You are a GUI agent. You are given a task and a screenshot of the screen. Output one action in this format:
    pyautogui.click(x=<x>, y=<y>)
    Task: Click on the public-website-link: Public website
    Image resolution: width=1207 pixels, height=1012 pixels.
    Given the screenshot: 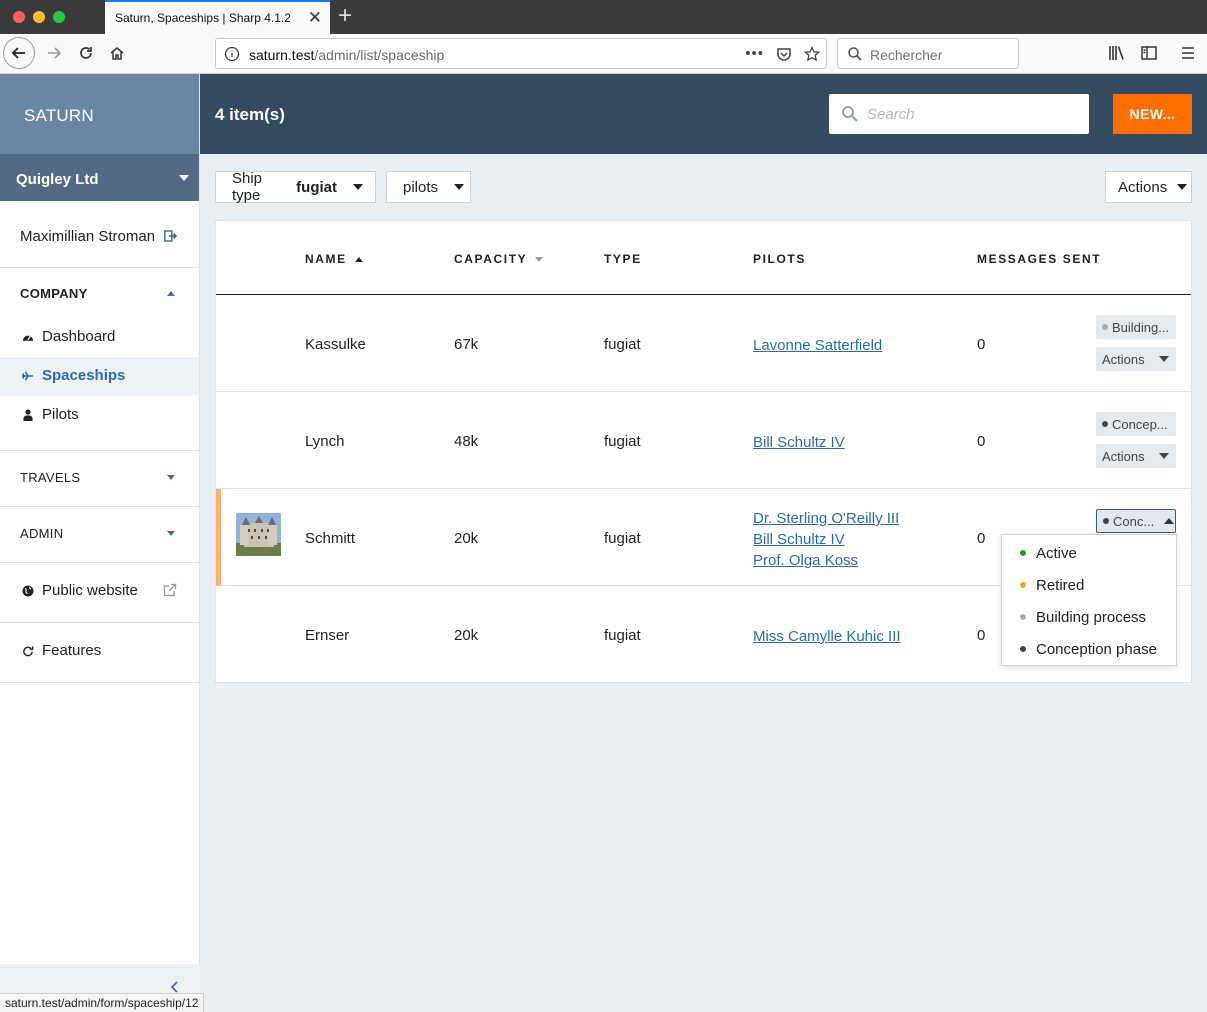 What is the action you would take?
    pyautogui.click(x=99, y=593)
    